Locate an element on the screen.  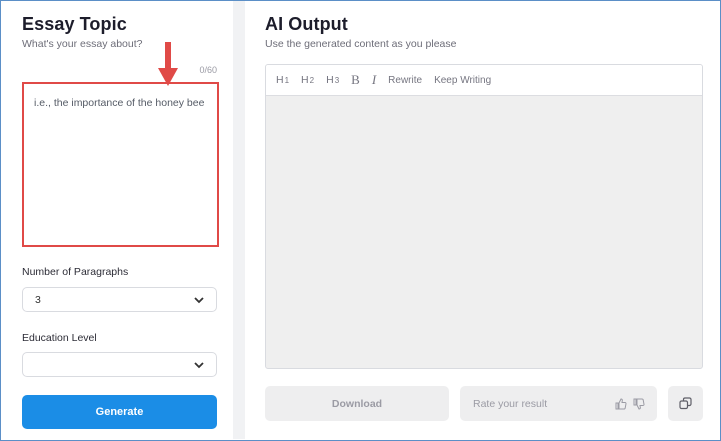
generate-button: Generate is located at coordinates (119, 412).